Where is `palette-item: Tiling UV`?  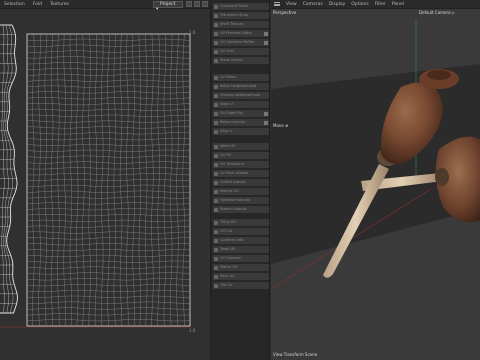 palette-item: Tiling UV is located at coordinates (241, 222).